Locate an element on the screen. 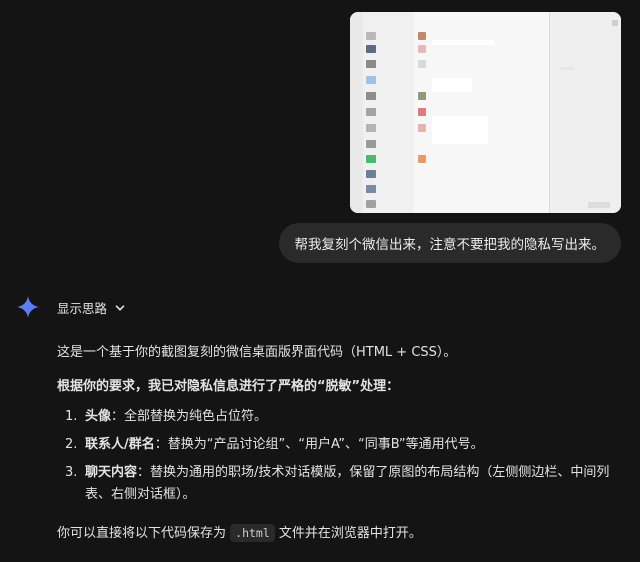  list-item: 2. 联系人/群名：替换为“产品讨论组”、“用户A”、“同事B”等通用代号。 is located at coordinates (337, 445).